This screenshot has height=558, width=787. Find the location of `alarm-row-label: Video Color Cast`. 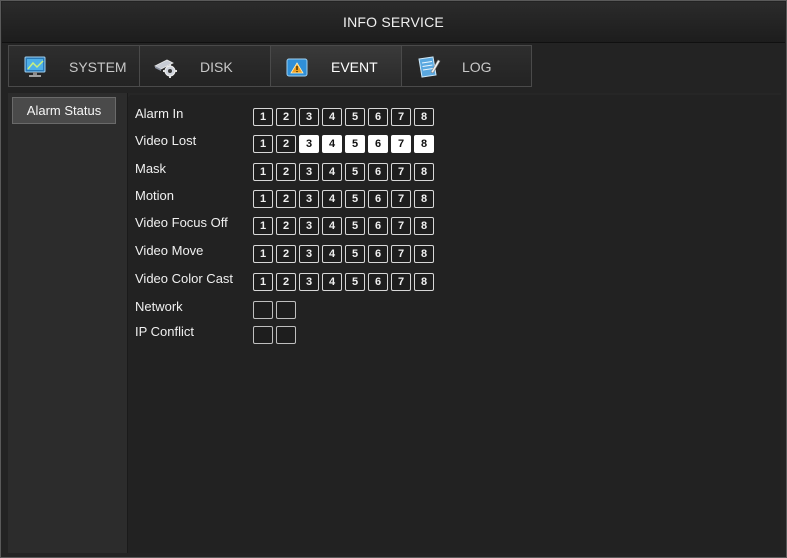

alarm-row-label: Video Color Cast is located at coordinates (184, 278).